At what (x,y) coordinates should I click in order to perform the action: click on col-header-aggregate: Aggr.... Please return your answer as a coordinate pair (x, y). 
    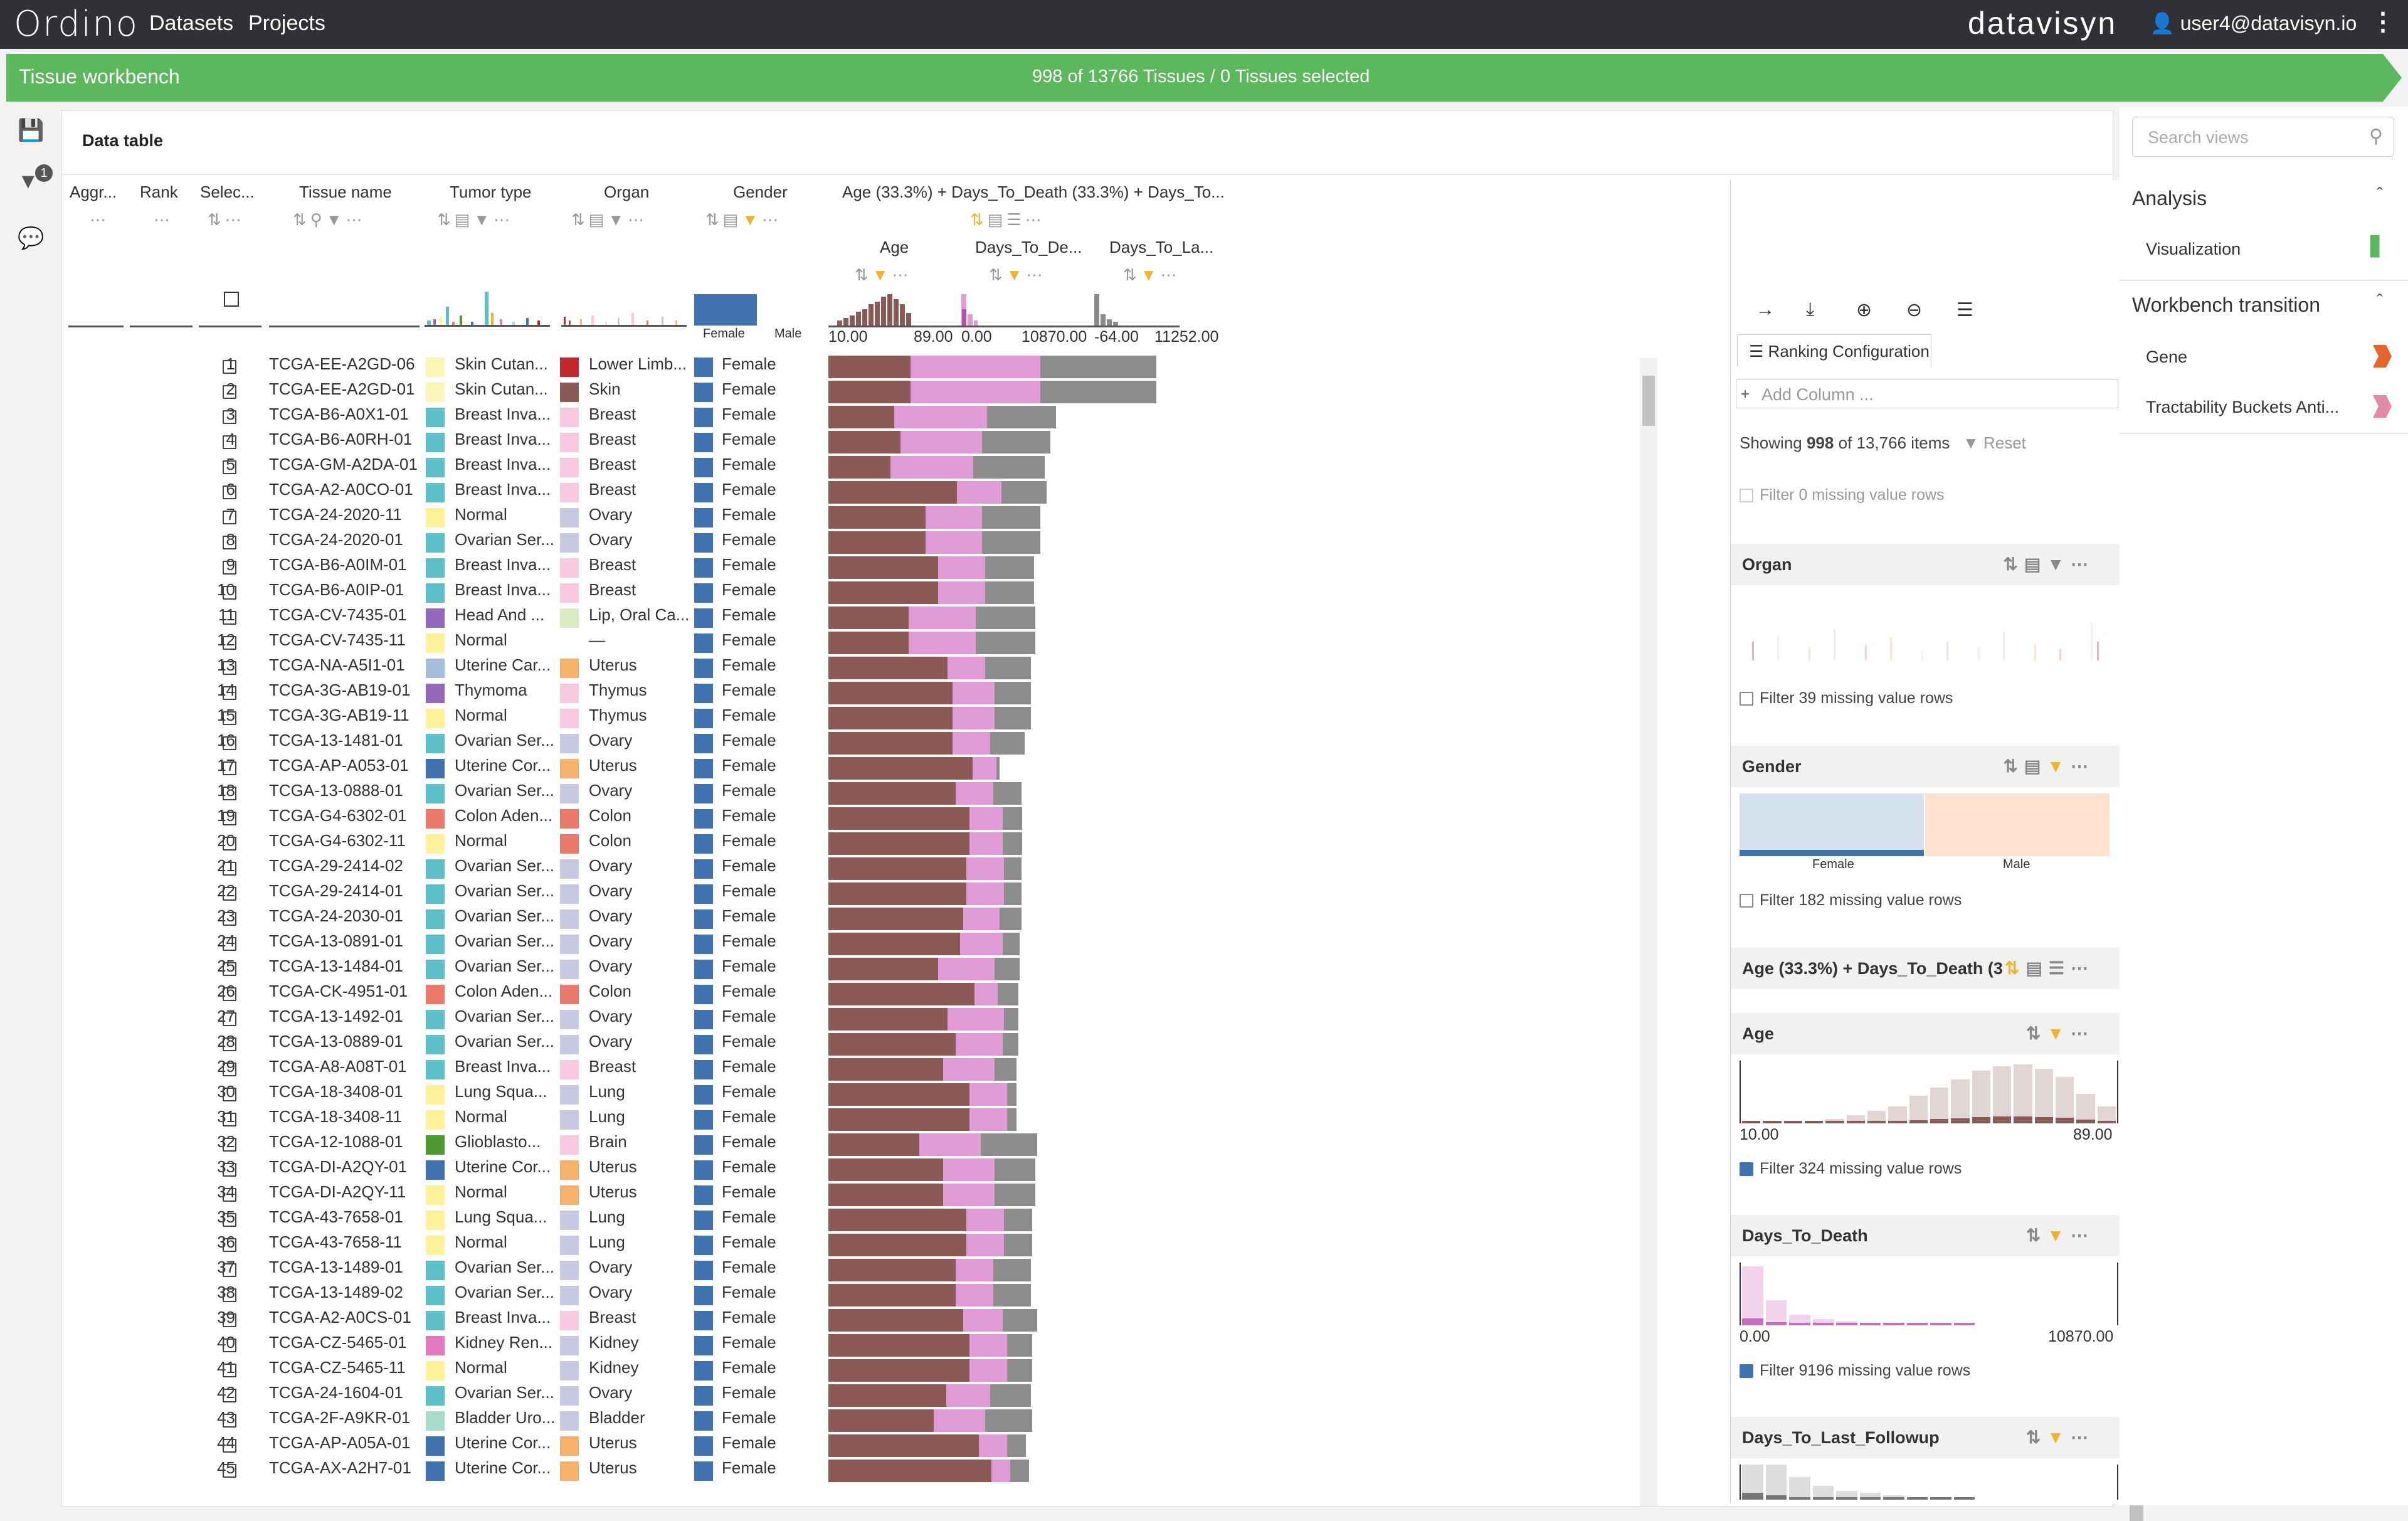
    Looking at the image, I should click on (93, 192).